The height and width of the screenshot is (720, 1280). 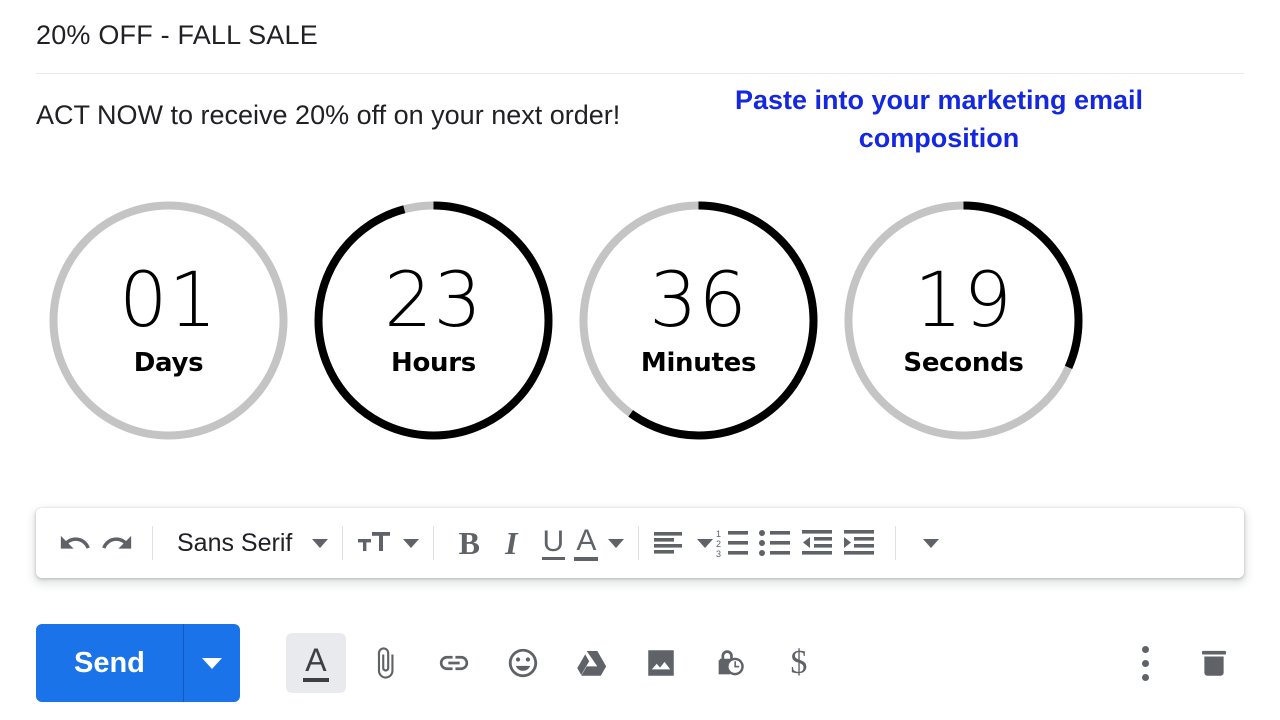 I want to click on text-size-selector, so click(x=388, y=543).